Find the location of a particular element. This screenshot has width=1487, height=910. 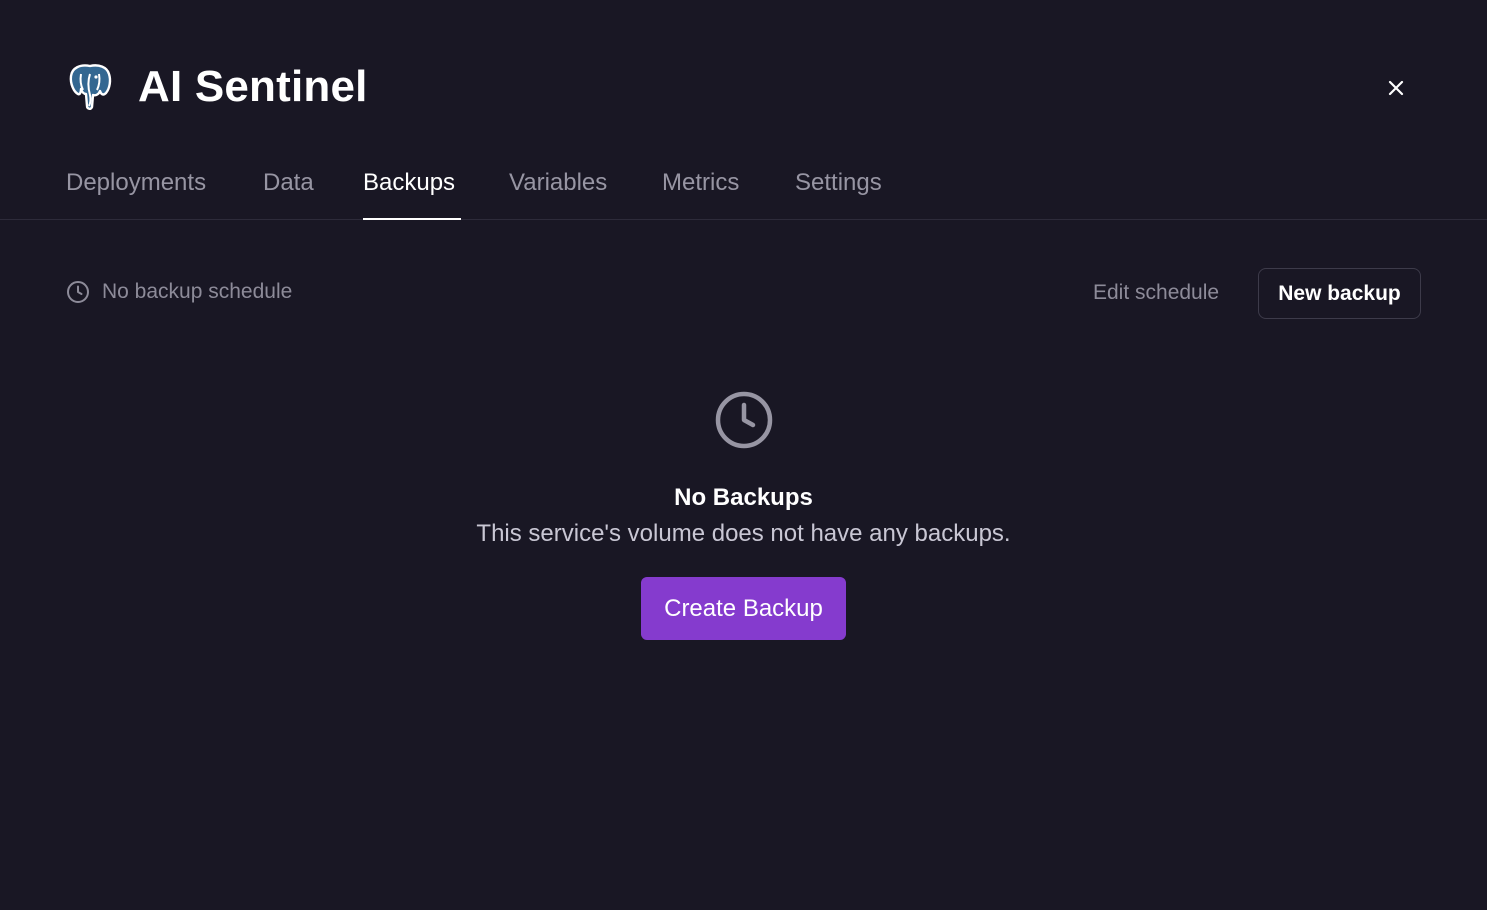

empty-state-title: No Backups is located at coordinates (743, 497).